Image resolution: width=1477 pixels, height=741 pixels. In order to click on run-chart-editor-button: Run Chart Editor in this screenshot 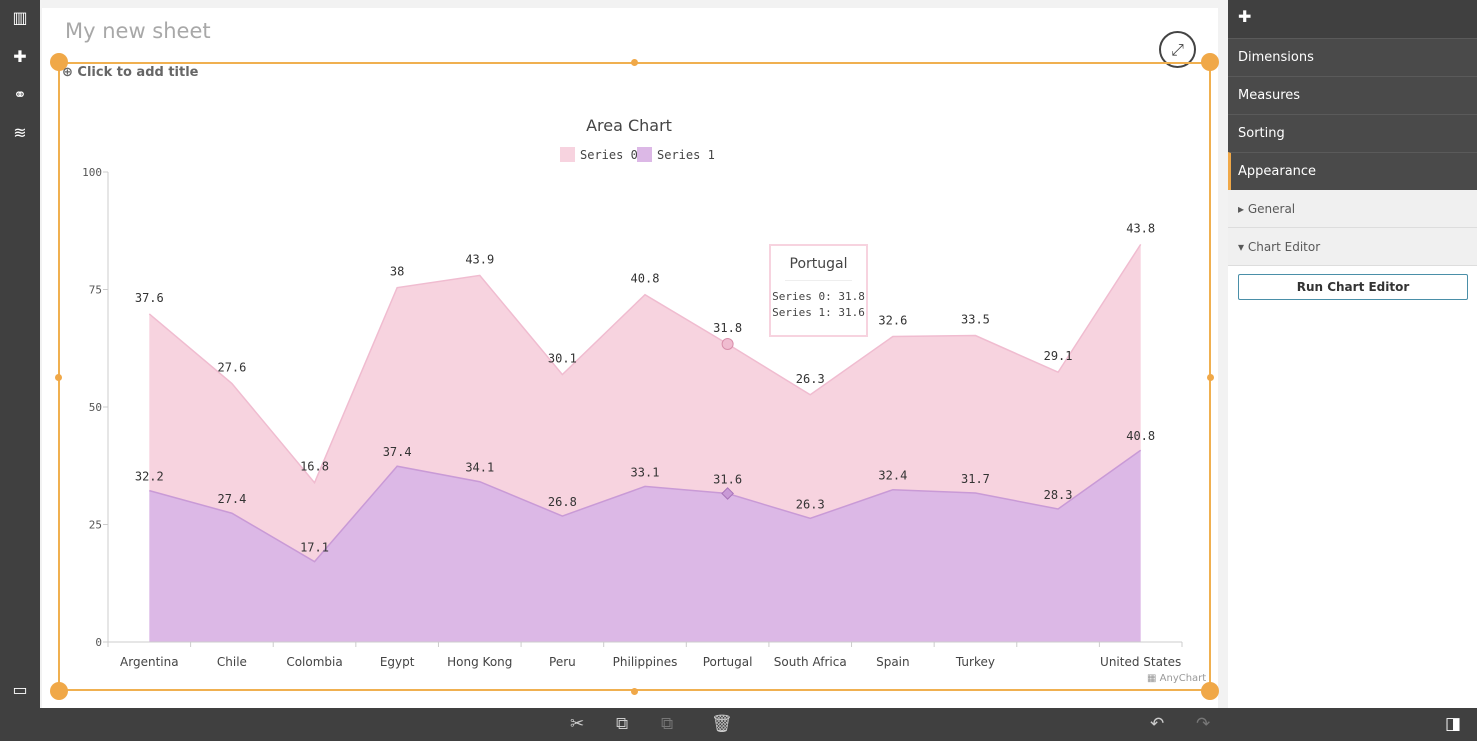, I will do `click(1353, 287)`.